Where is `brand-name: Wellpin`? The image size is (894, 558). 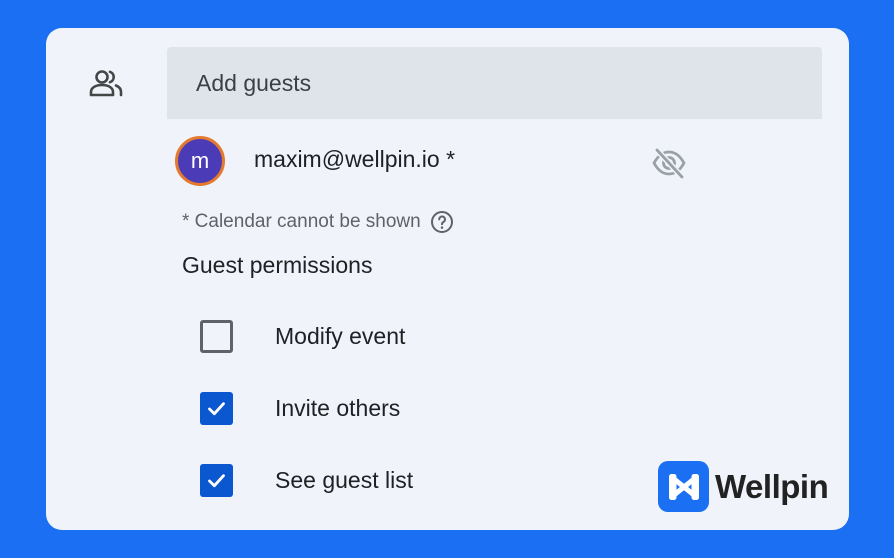 brand-name: Wellpin is located at coordinates (772, 486).